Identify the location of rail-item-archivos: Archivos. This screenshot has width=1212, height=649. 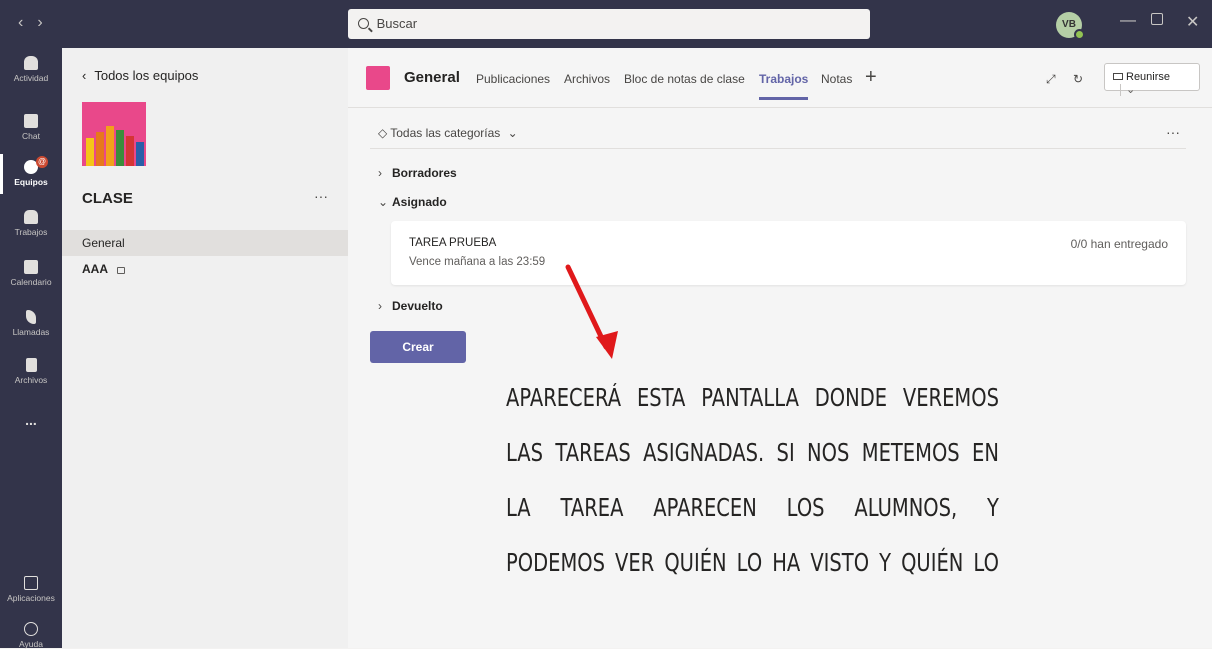
(31, 371).